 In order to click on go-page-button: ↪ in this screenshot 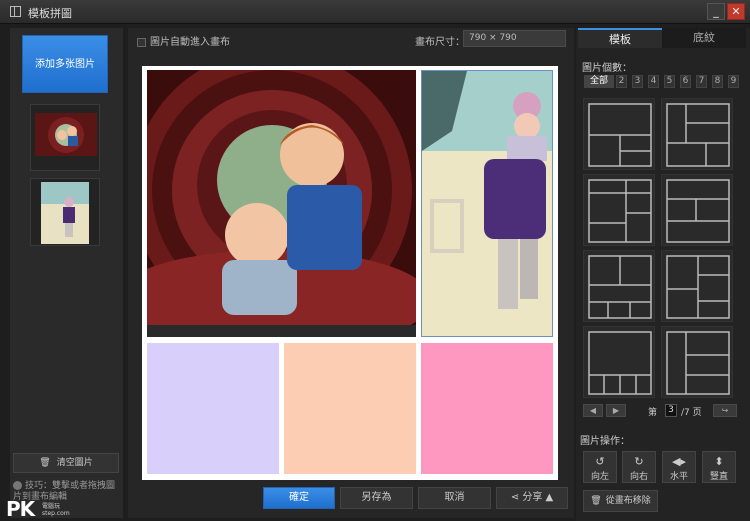, I will do `click(725, 410)`.